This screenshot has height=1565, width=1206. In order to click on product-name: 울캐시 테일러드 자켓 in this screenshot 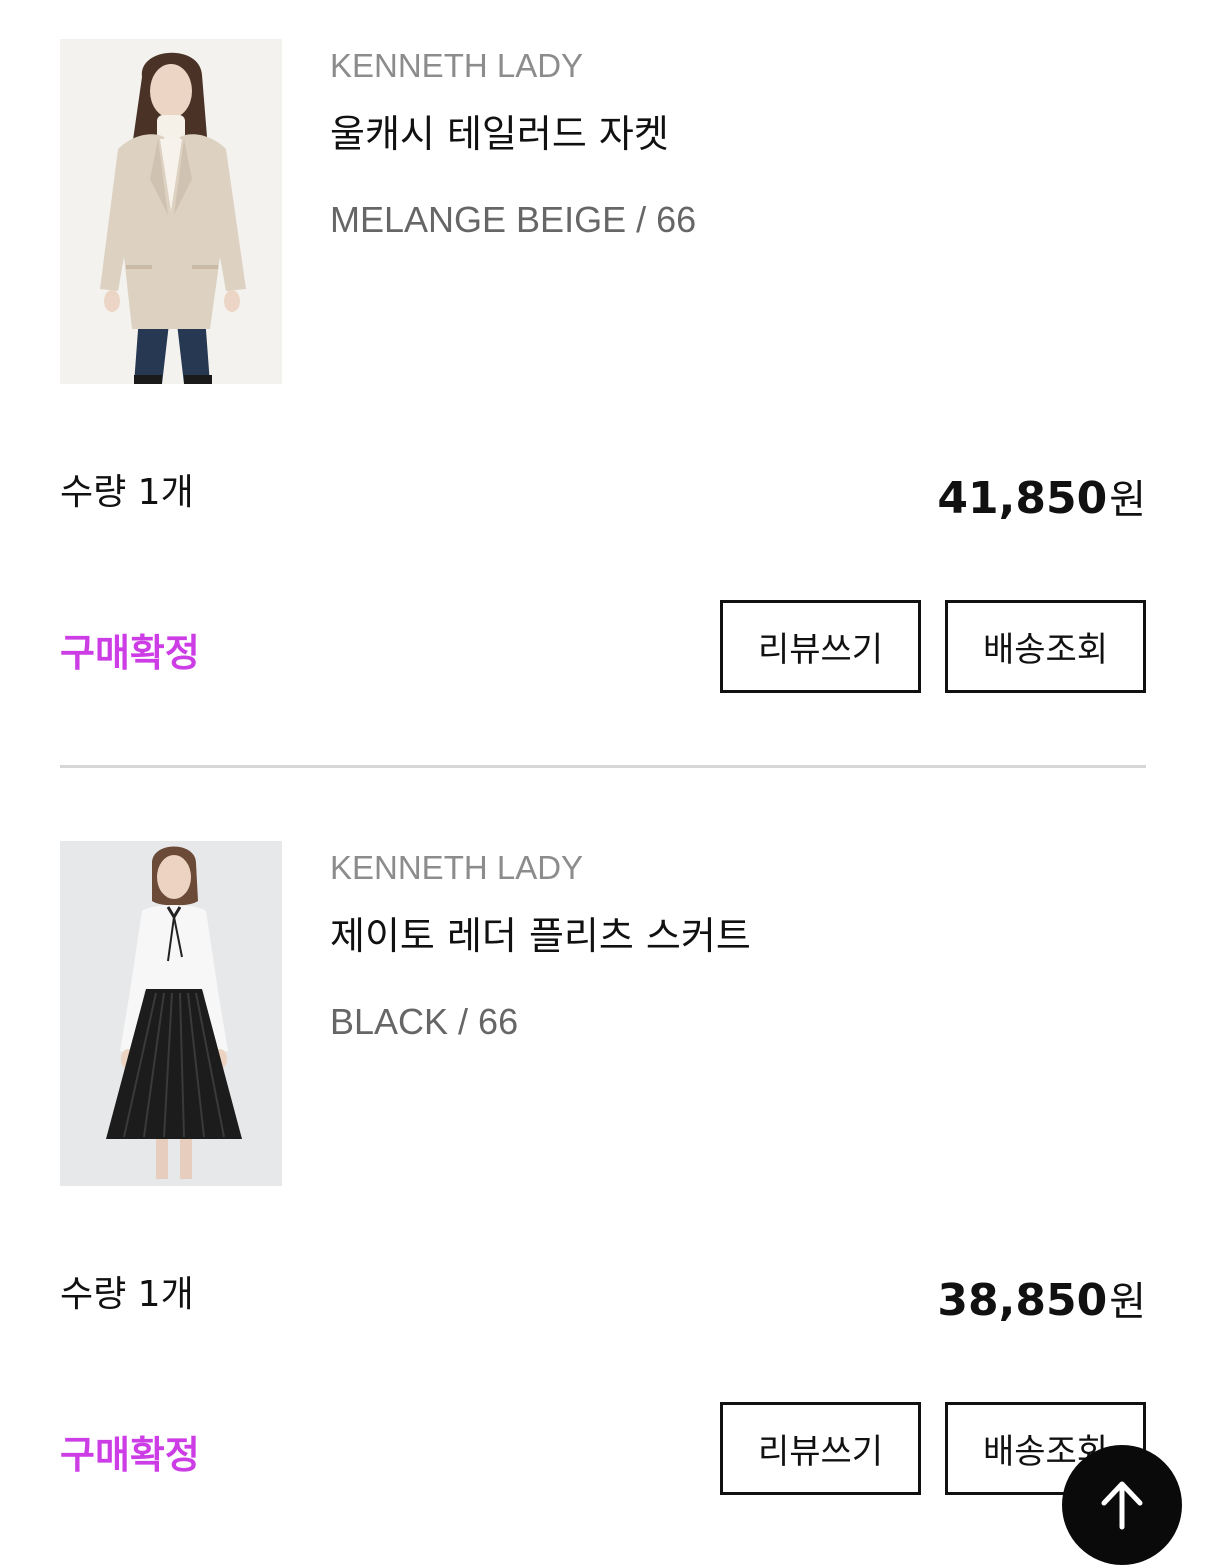, I will do `click(499, 130)`.